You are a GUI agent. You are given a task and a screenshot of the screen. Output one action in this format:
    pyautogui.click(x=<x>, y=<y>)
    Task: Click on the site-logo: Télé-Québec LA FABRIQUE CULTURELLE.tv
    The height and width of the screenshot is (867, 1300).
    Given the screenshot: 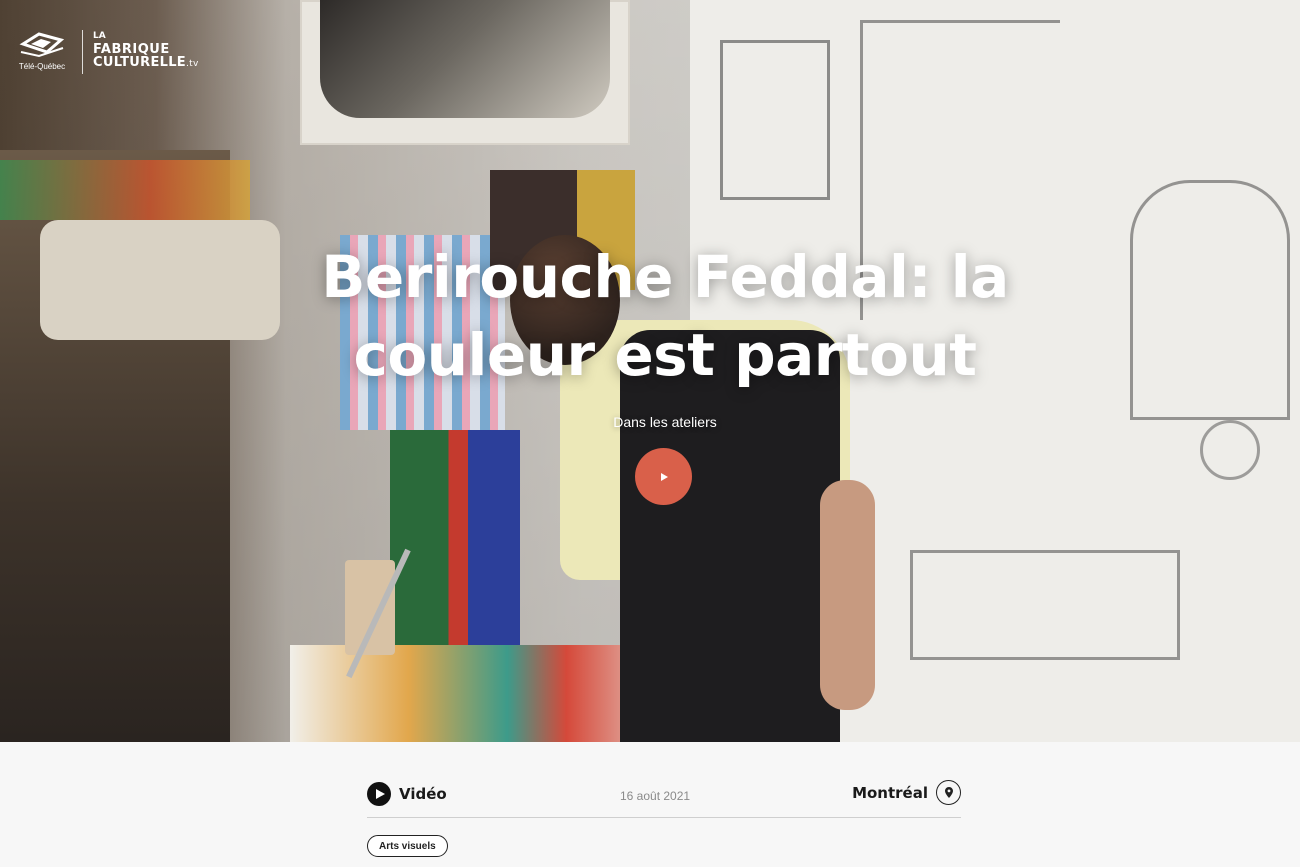 What is the action you would take?
    pyautogui.click(x=108, y=52)
    